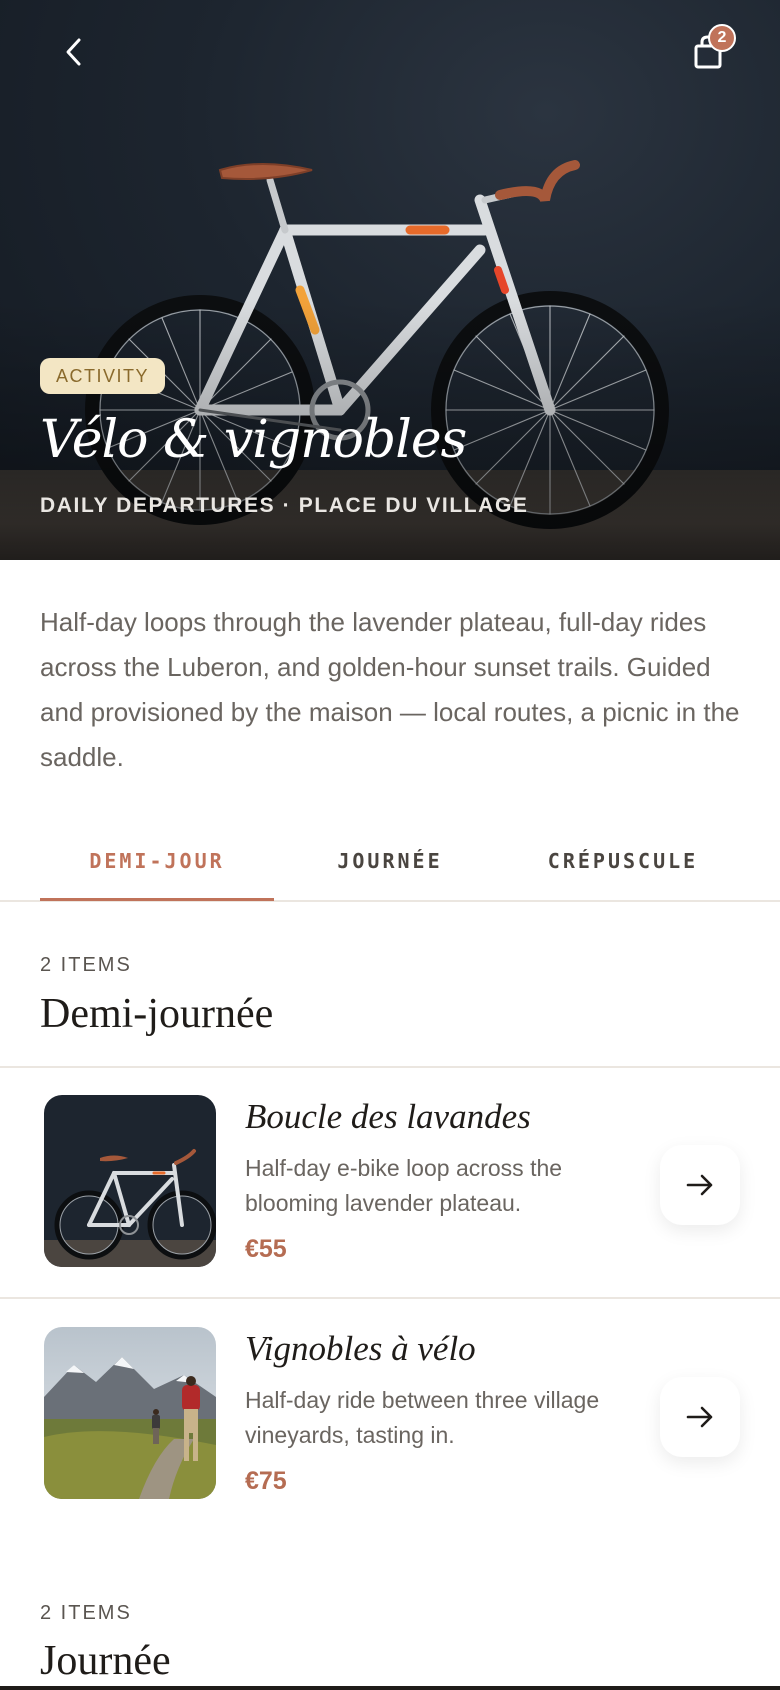 This screenshot has height=1690, width=780. I want to click on tab-bar: DEMI-JOUR JOURNÉE CRÉPUSCULE, so click(390, 861).